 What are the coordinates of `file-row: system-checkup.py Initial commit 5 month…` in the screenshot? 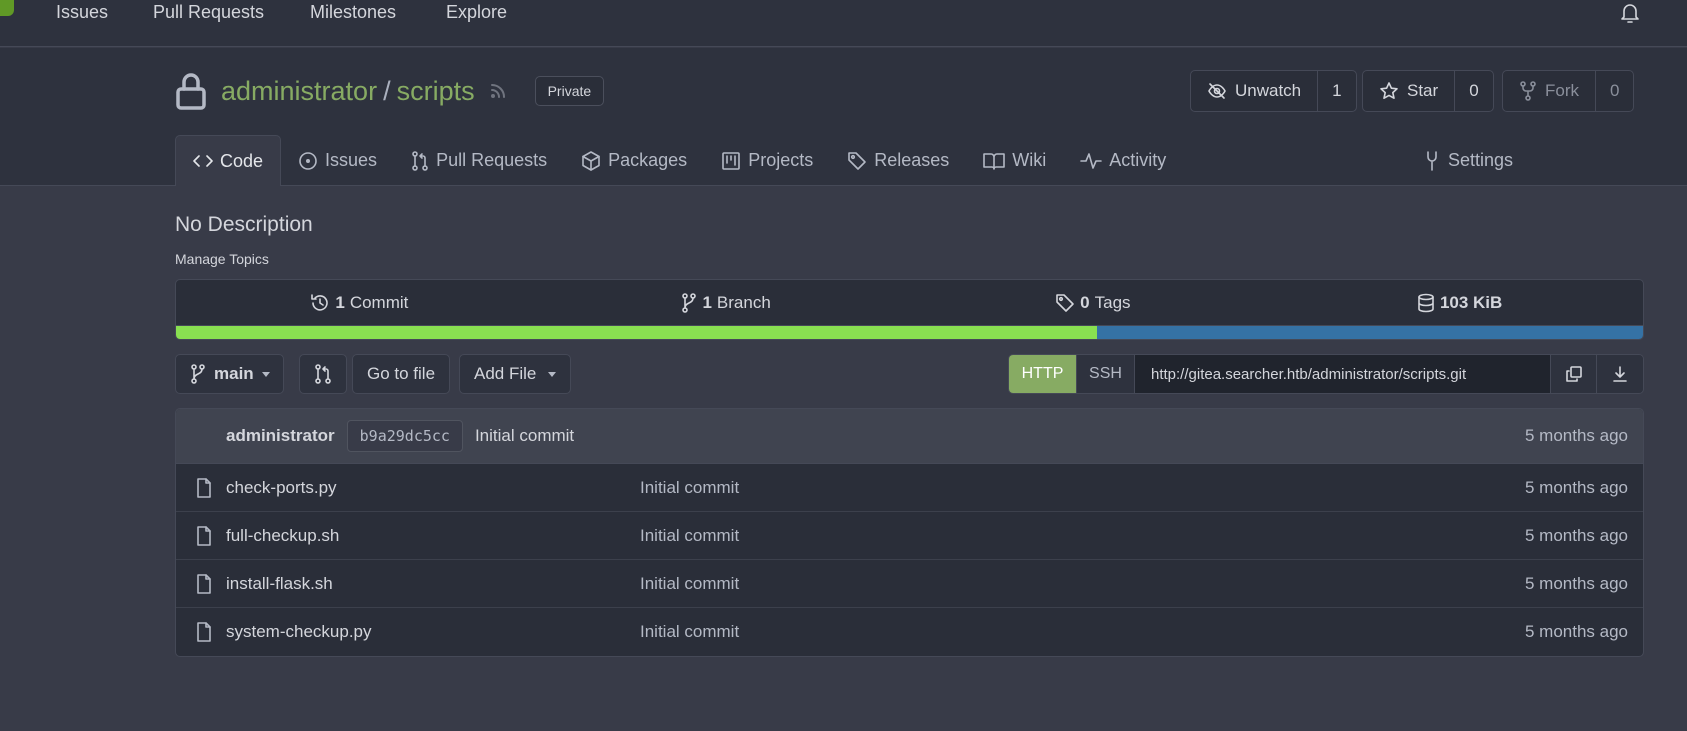 It's located at (909, 632).